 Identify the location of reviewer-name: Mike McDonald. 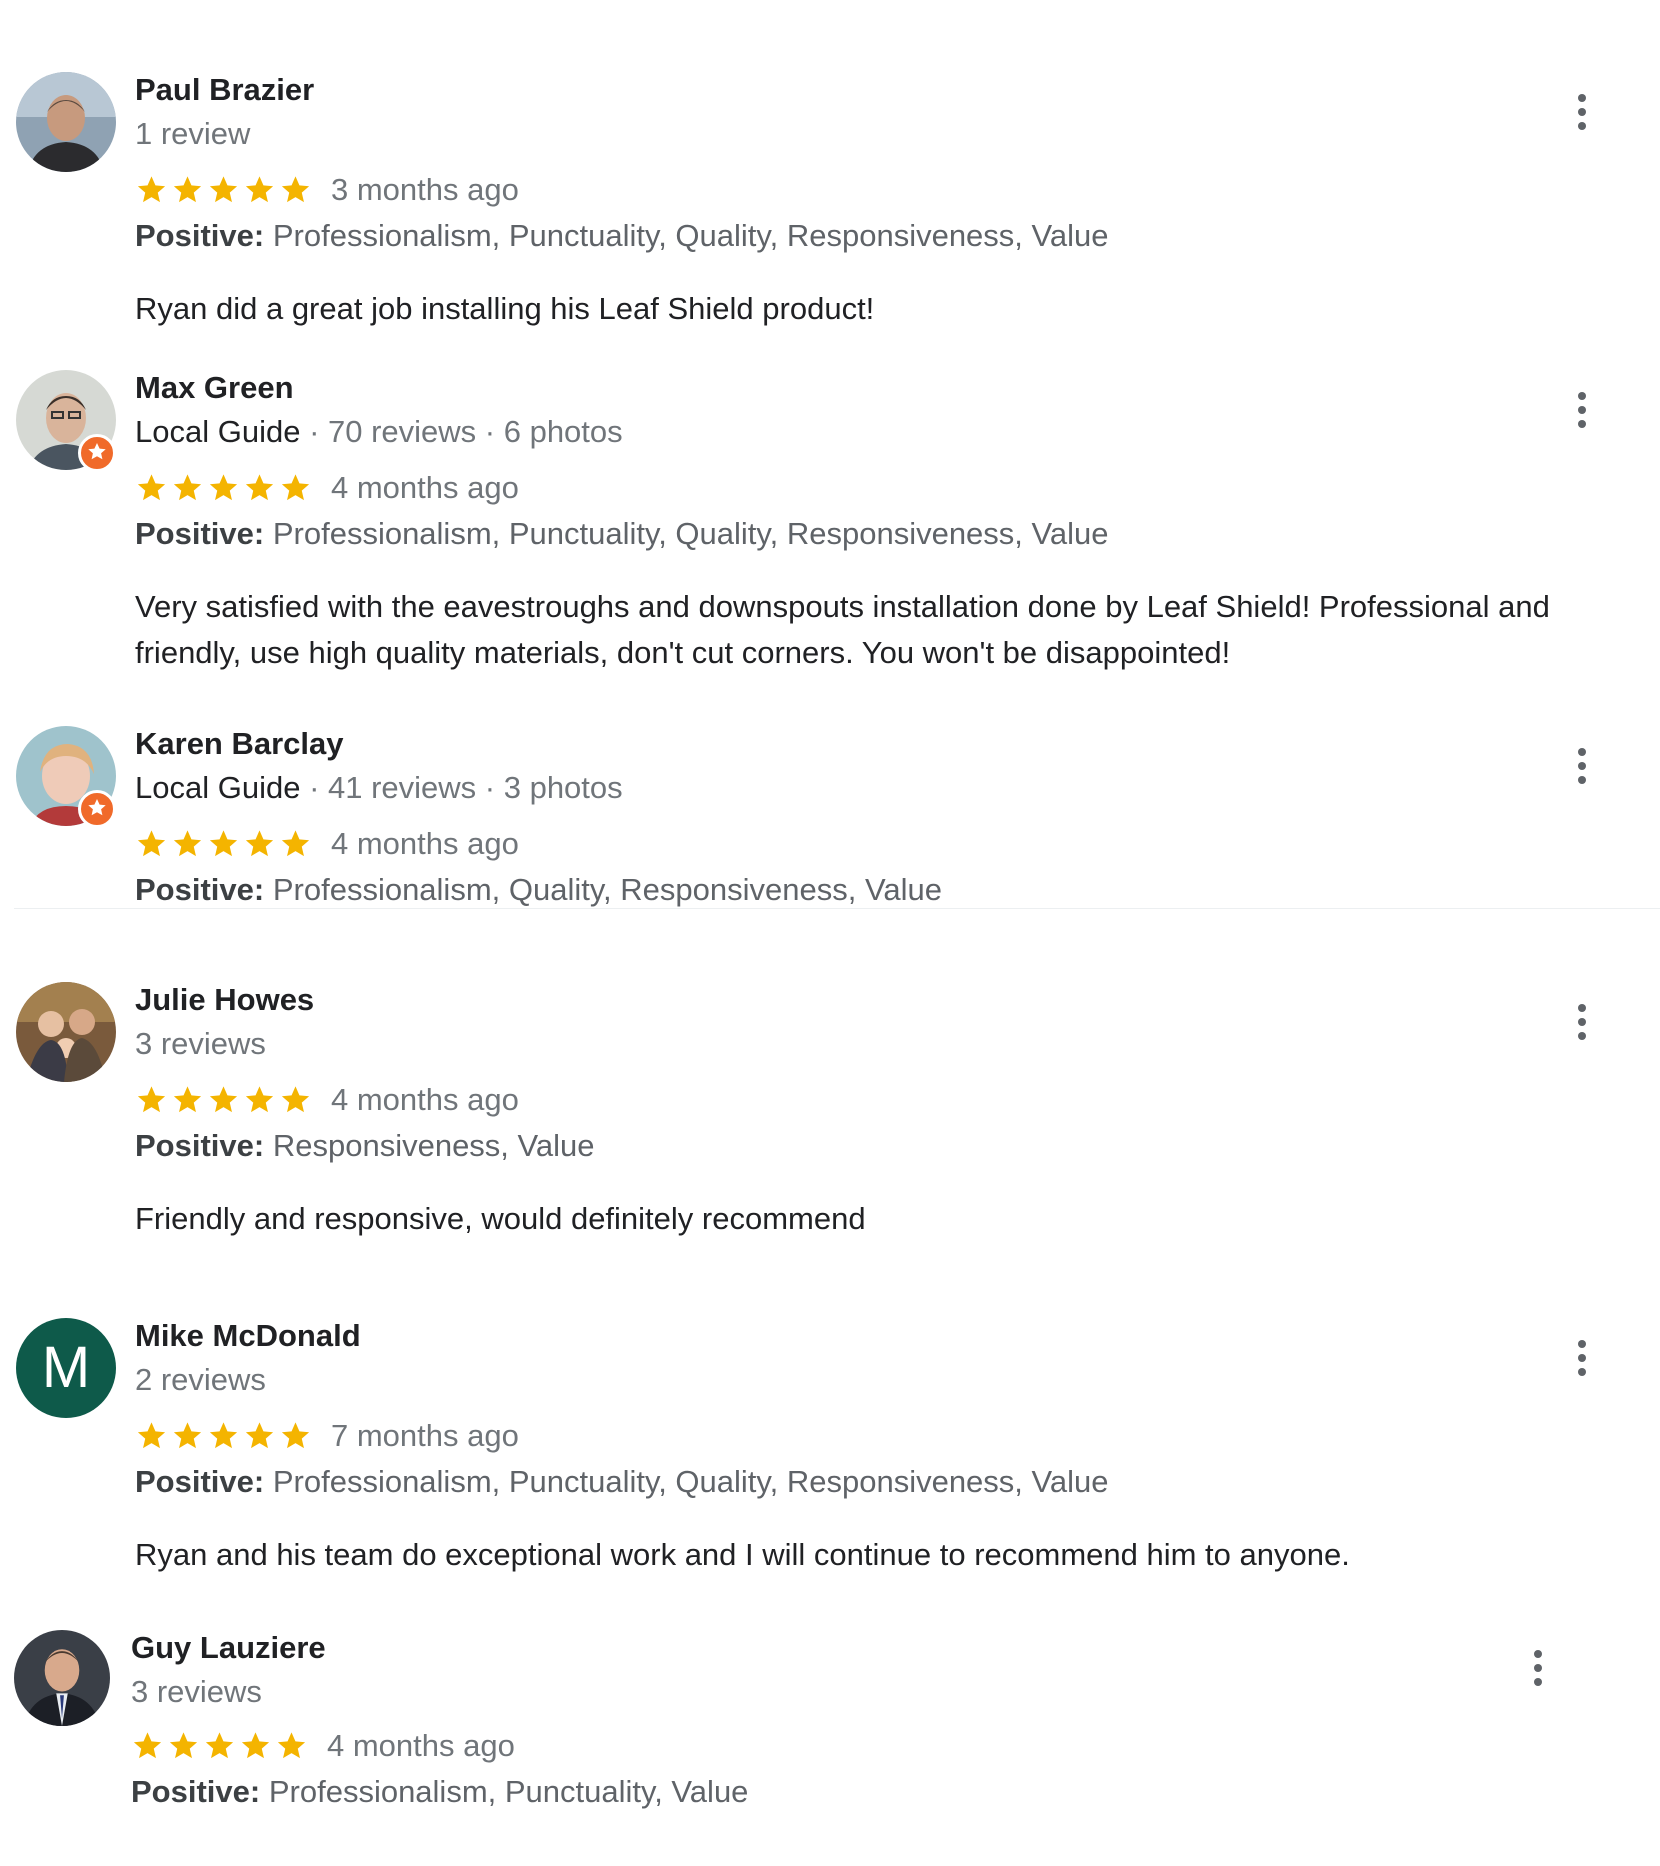
(248, 1336).